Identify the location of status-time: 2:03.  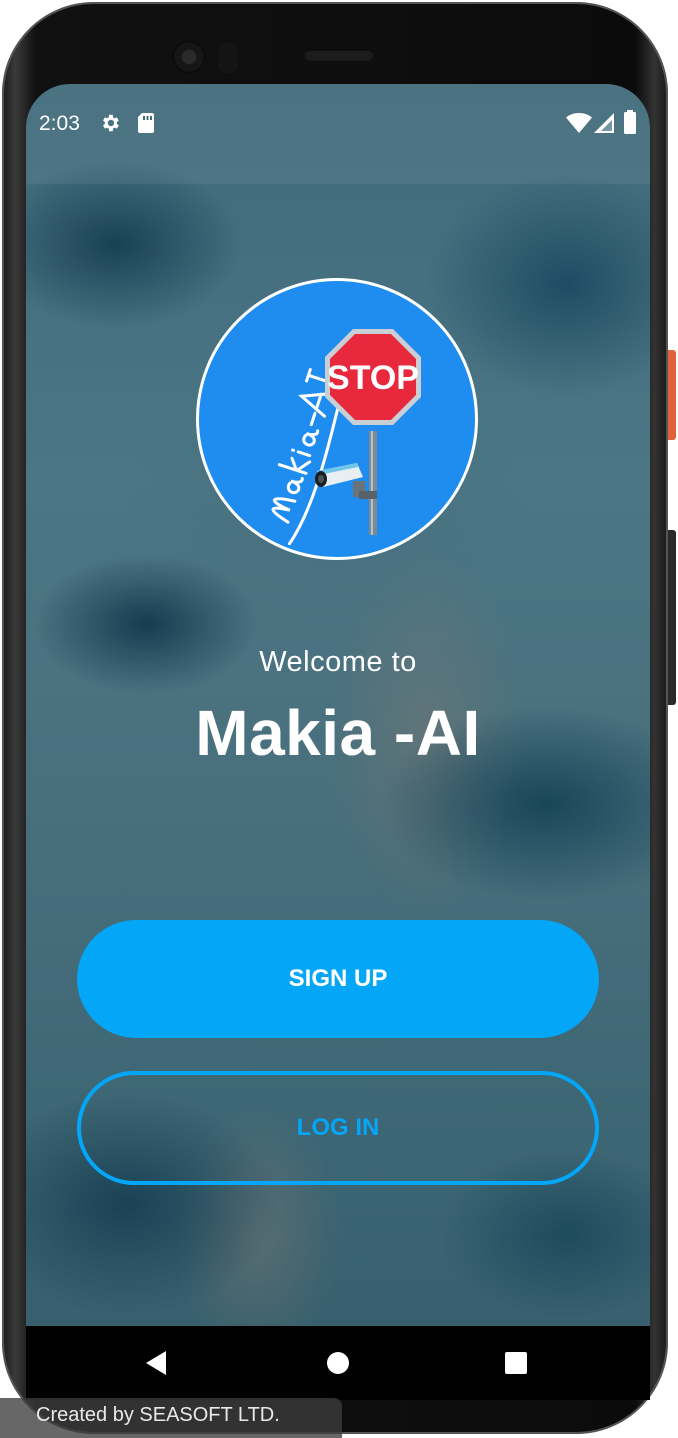
(59, 123).